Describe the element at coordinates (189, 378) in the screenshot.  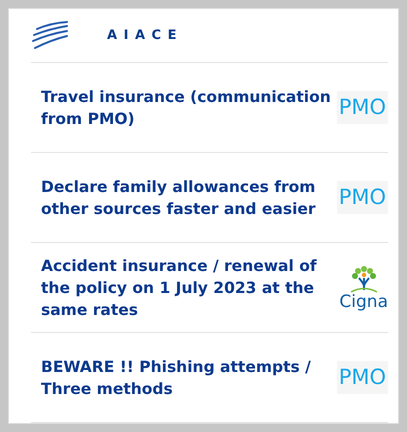
I see `article-link: BEWARE !! Phishing attempts / Three methods` at that location.